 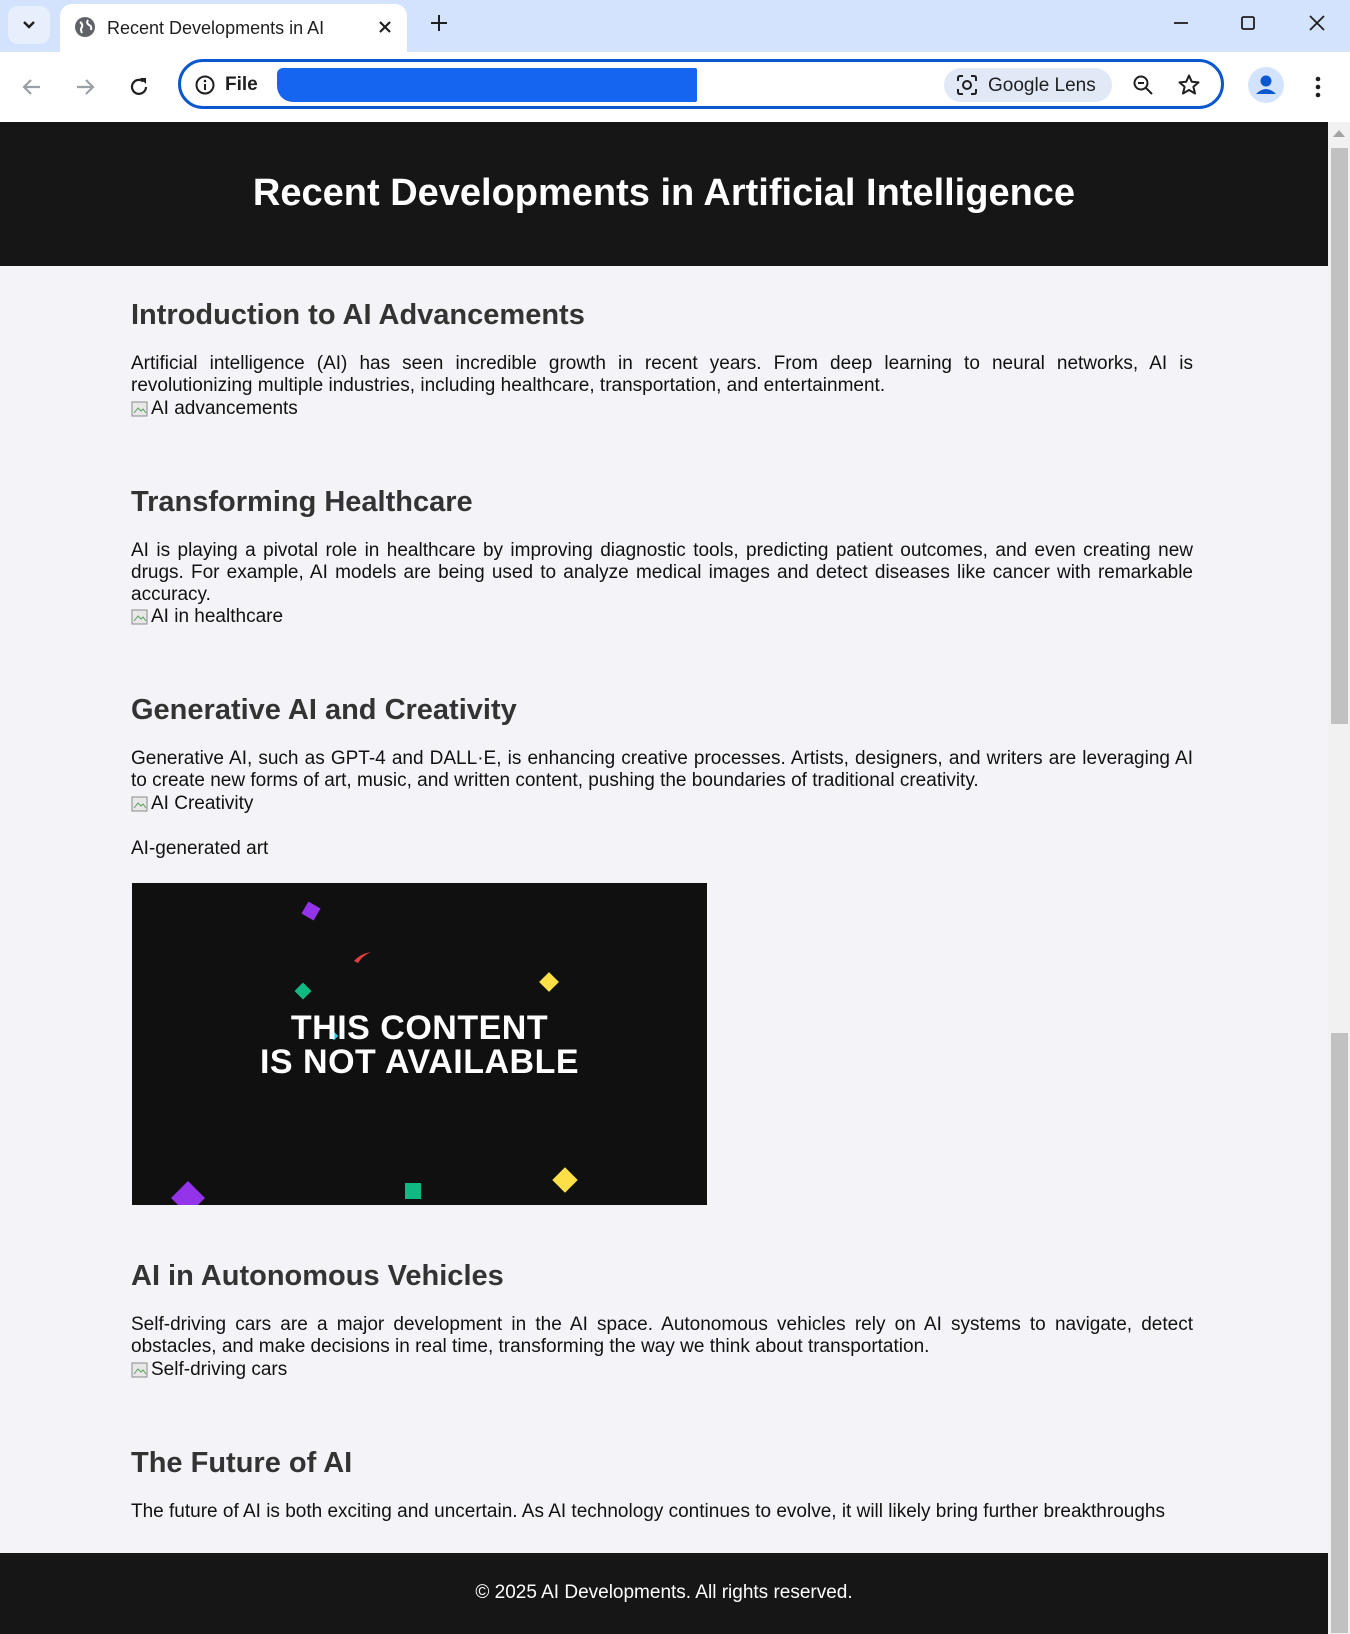 I want to click on reload-icon, so click(x=139, y=86).